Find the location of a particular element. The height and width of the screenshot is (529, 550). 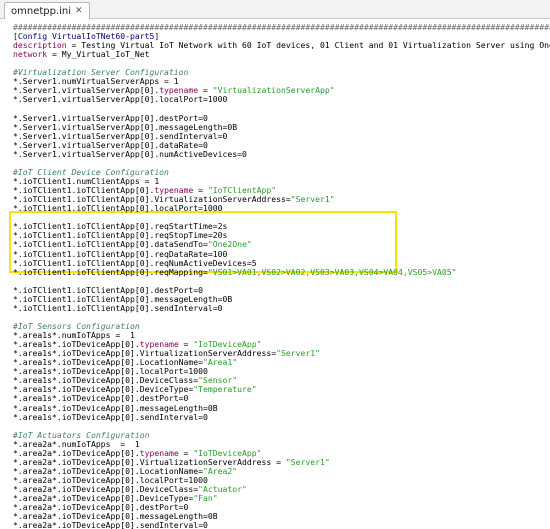

code-token: "Temperature" is located at coordinates (225, 389).